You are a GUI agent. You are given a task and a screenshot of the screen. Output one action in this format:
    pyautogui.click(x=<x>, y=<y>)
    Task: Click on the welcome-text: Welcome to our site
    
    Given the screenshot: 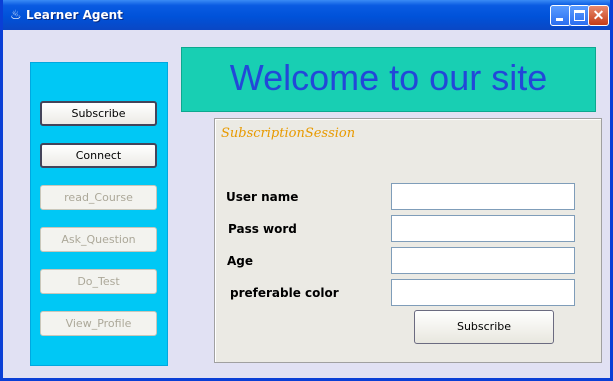 What is the action you would take?
    pyautogui.click(x=388, y=77)
    